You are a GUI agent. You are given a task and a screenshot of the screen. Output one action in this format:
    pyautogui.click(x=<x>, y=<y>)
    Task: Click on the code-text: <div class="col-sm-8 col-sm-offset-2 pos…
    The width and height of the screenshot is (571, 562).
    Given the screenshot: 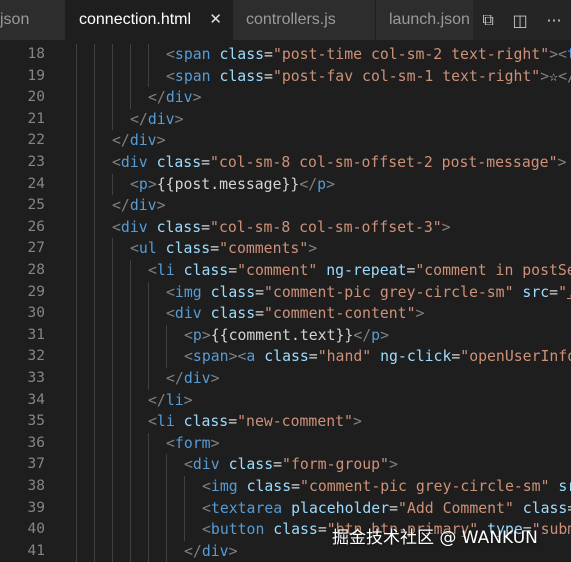 What is the action you would take?
    pyautogui.click(x=339, y=163)
    